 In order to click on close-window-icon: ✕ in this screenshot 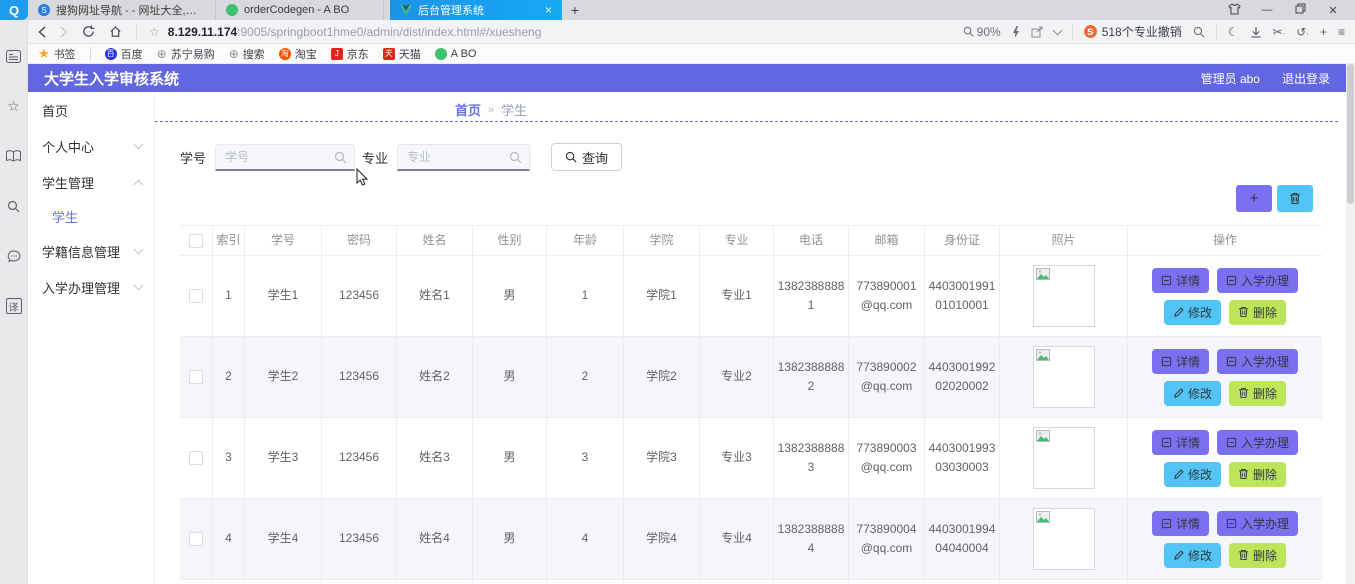, I will do `click(1333, 10)`.